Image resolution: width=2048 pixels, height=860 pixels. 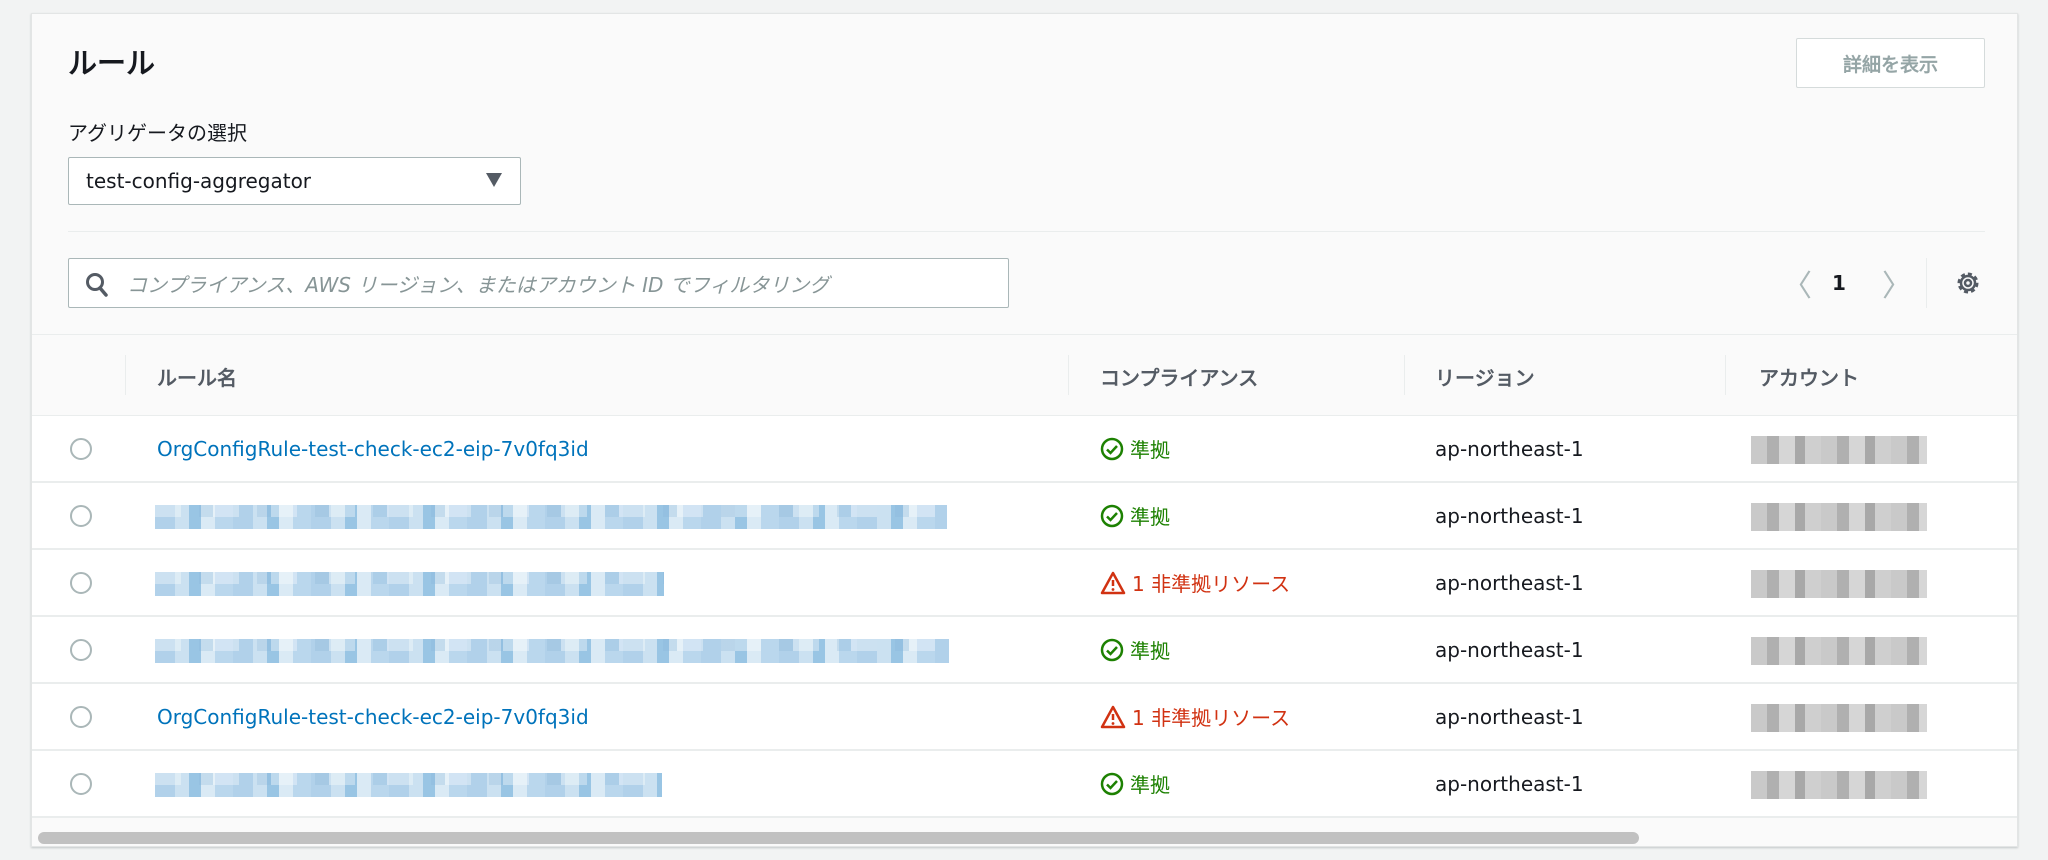 I want to click on page-title: ルール, so click(x=112, y=63).